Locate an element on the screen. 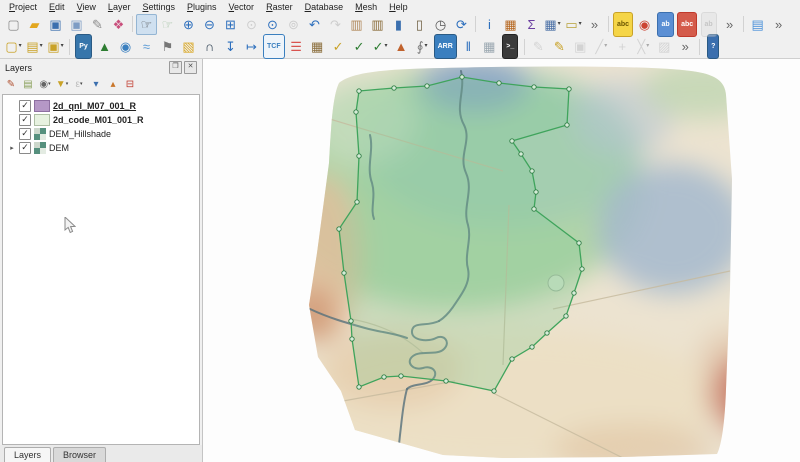 This screenshot has height=462, width=800. new-map-view-icon: ▥ is located at coordinates (356, 24).